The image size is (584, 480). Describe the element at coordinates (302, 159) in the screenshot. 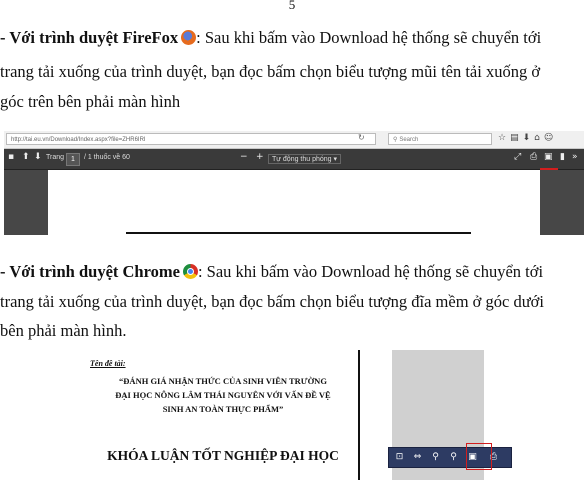

I see `zoom-label: Tự động thu phóng` at that location.